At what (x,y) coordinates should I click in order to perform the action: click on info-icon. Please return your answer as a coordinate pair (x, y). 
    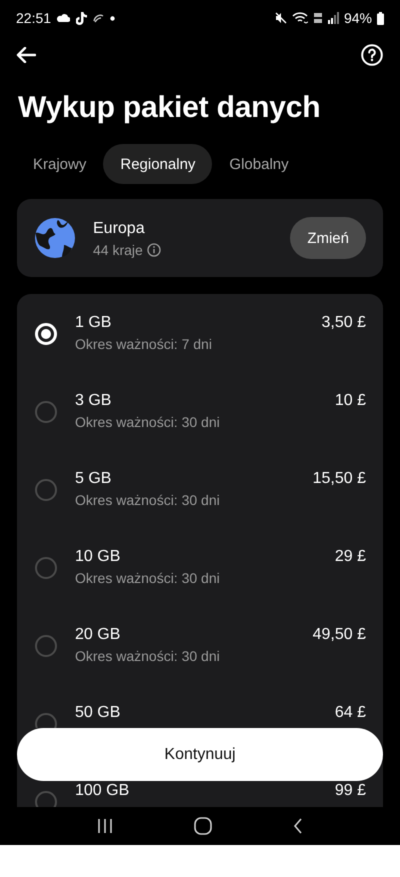
    Looking at the image, I should click on (153, 249).